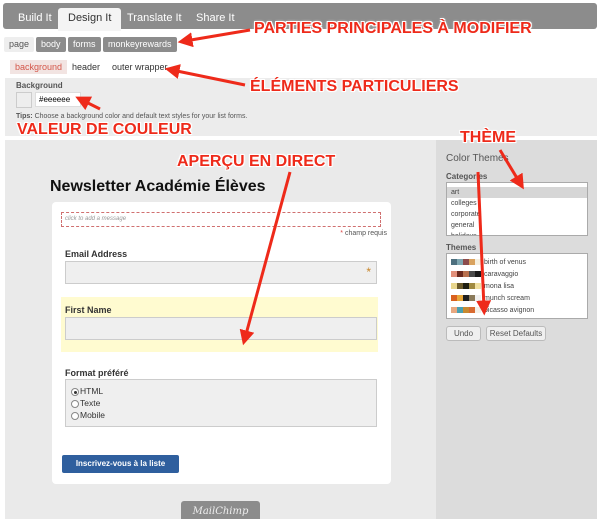 The image size is (600, 523). I want to click on arrow-color-value, so click(88, 103).